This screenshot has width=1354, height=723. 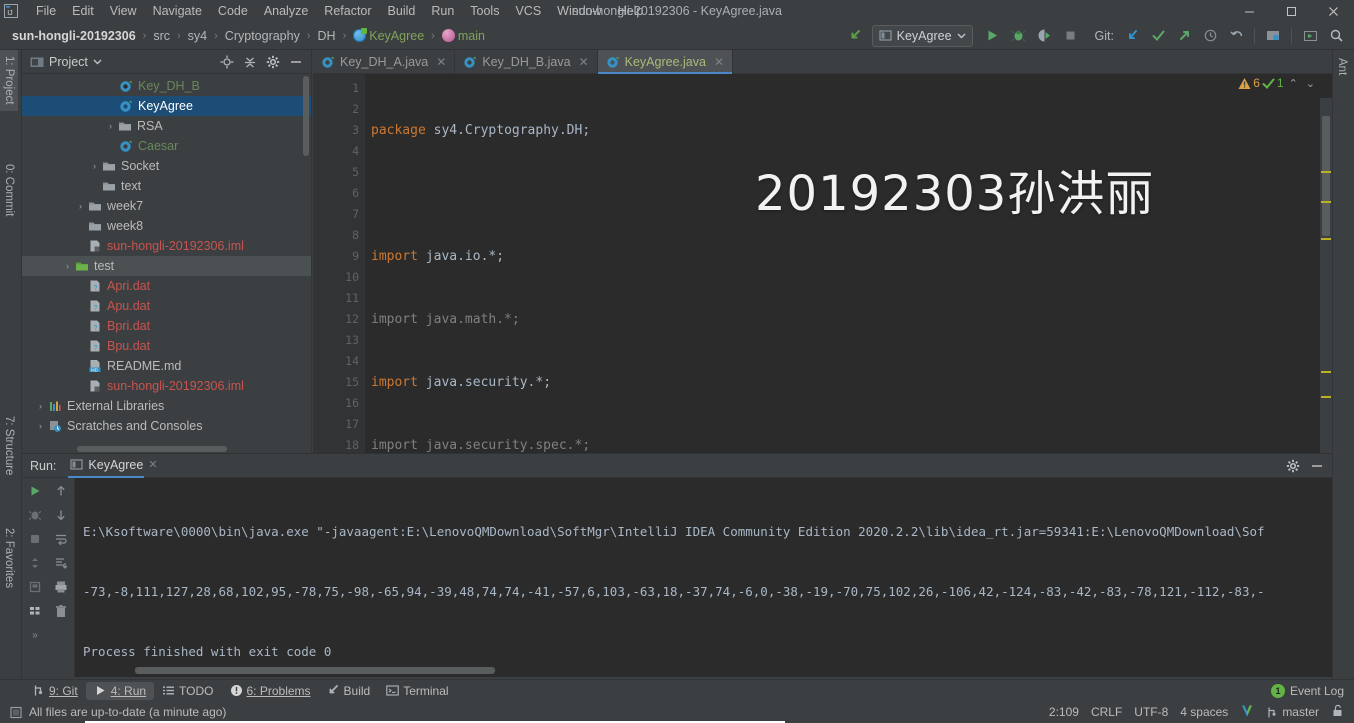 I want to click on tab-keyagree-java: KeyAgree.java ✕, so click(x=665, y=62).